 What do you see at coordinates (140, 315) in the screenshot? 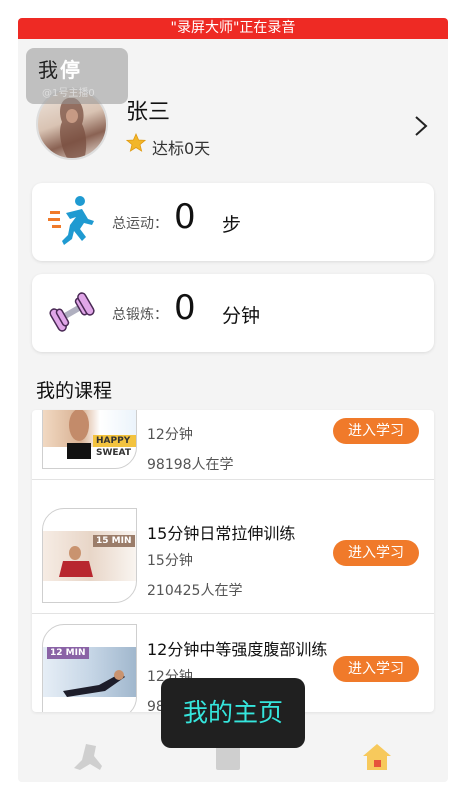
I see `workout-label: 总锻炼：` at bounding box center [140, 315].